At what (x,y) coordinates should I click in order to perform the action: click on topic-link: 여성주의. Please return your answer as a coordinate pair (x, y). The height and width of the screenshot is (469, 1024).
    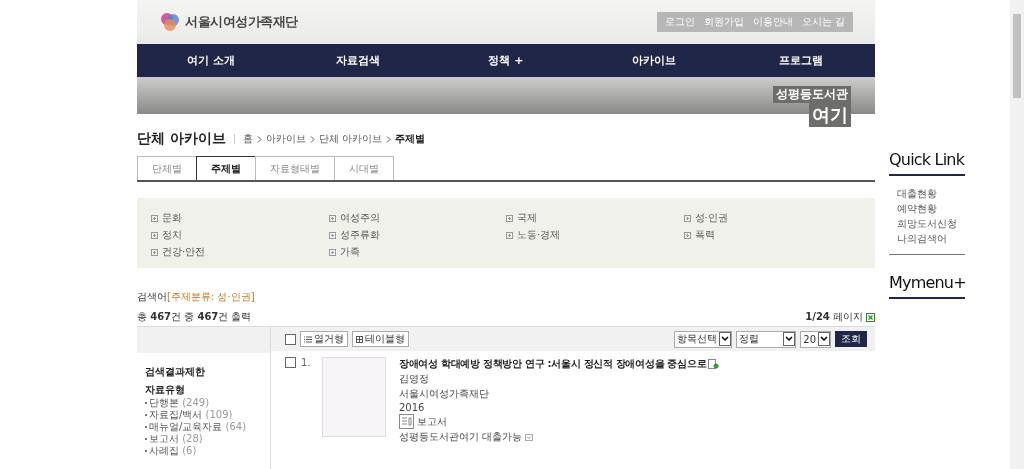
    Looking at the image, I should click on (359, 218).